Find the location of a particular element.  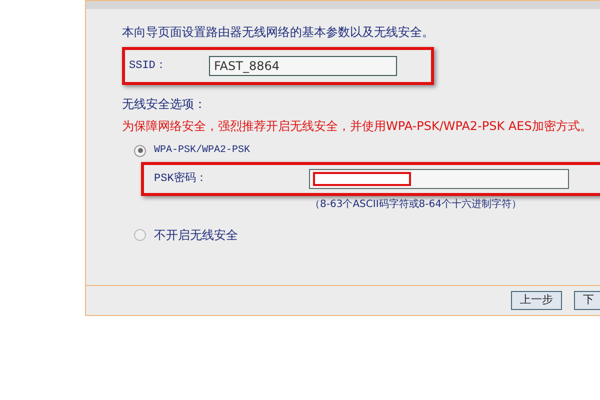

warning-text: 为保障网络安全，强烈推荐开启无线安全，并使用WPA-PSK/WPA2-PSK AES加密方式。 is located at coordinates (357, 126).